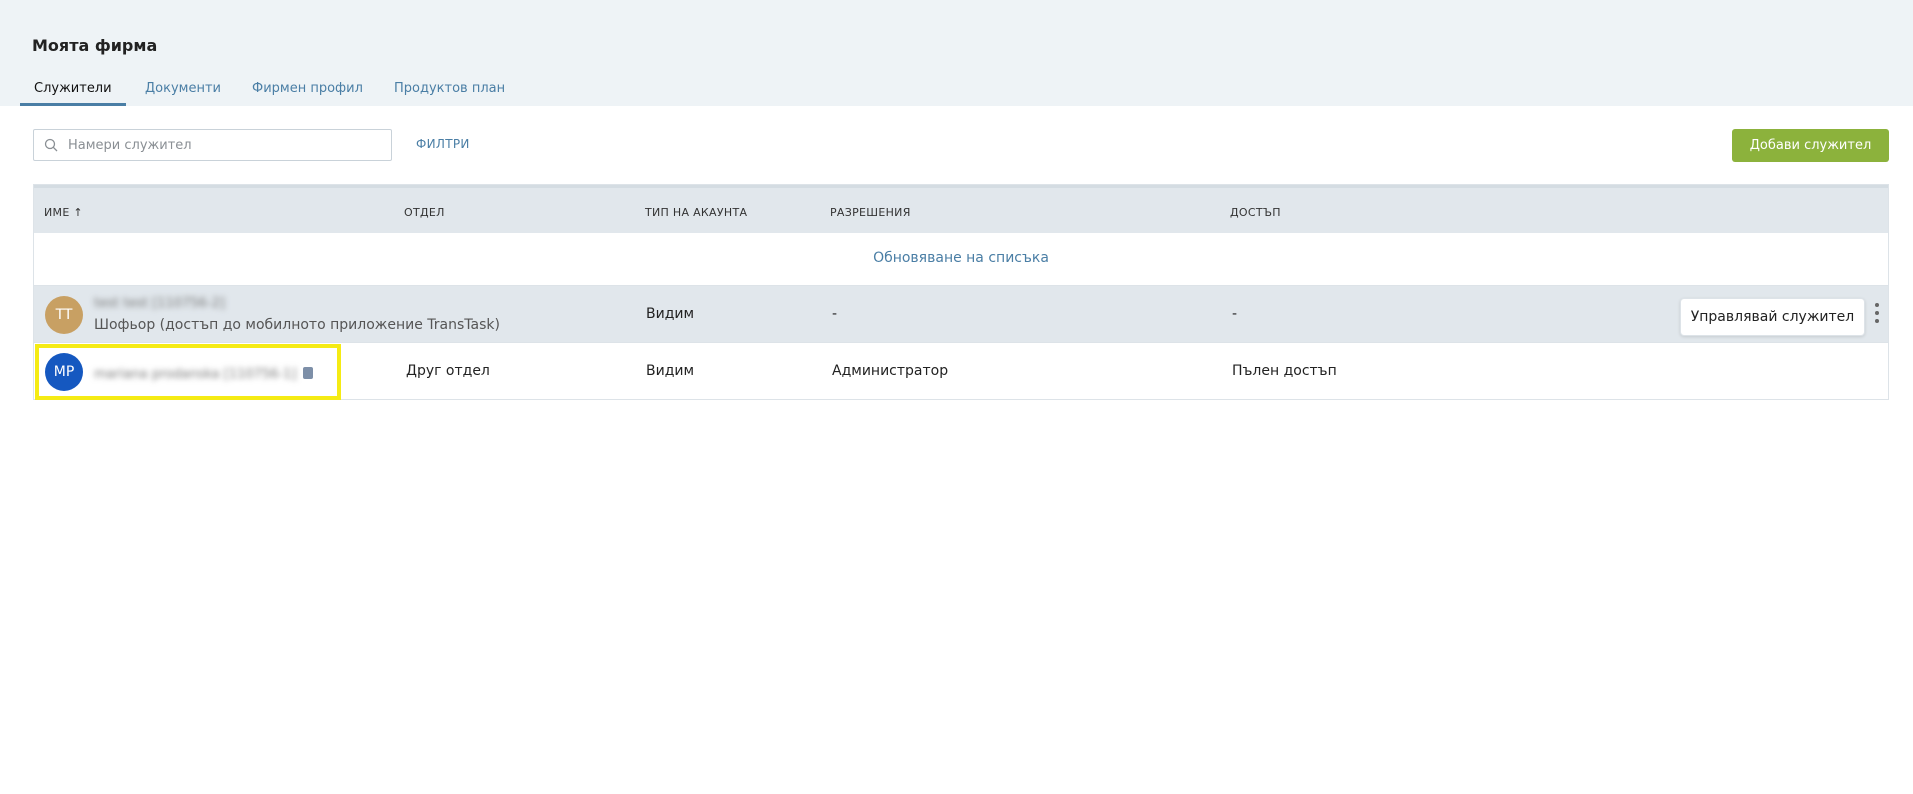 The image size is (1913, 794). Describe the element at coordinates (696, 212) in the screenshot. I see `column-header-account-type: ТИП НА АКАУНТА` at that location.